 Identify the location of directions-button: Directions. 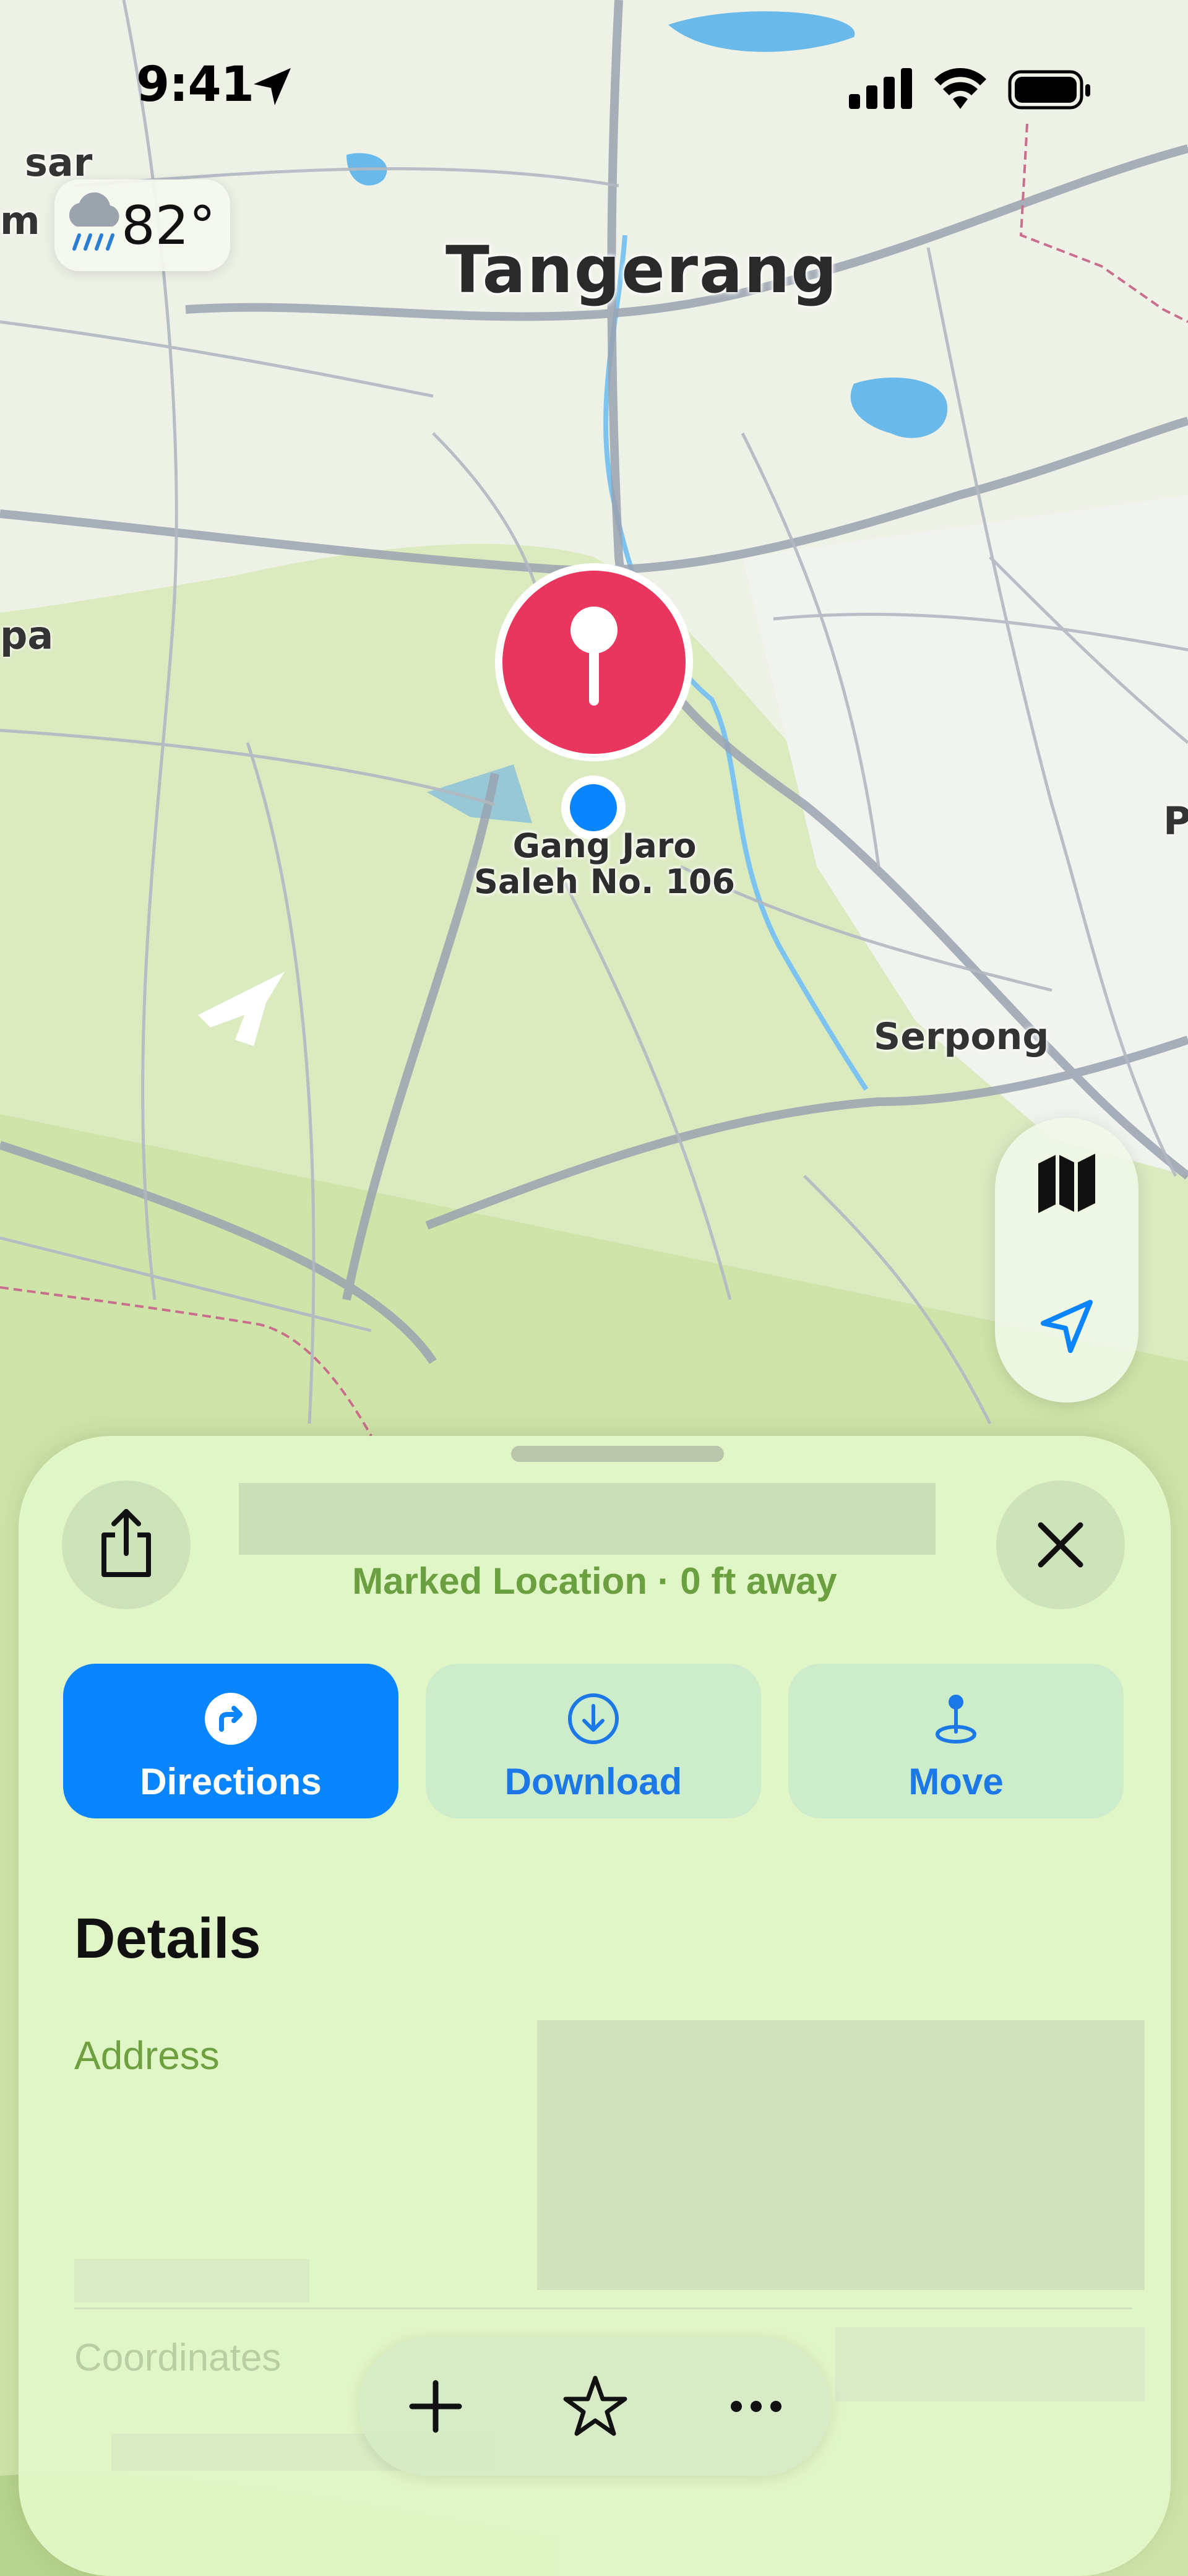
(231, 1741).